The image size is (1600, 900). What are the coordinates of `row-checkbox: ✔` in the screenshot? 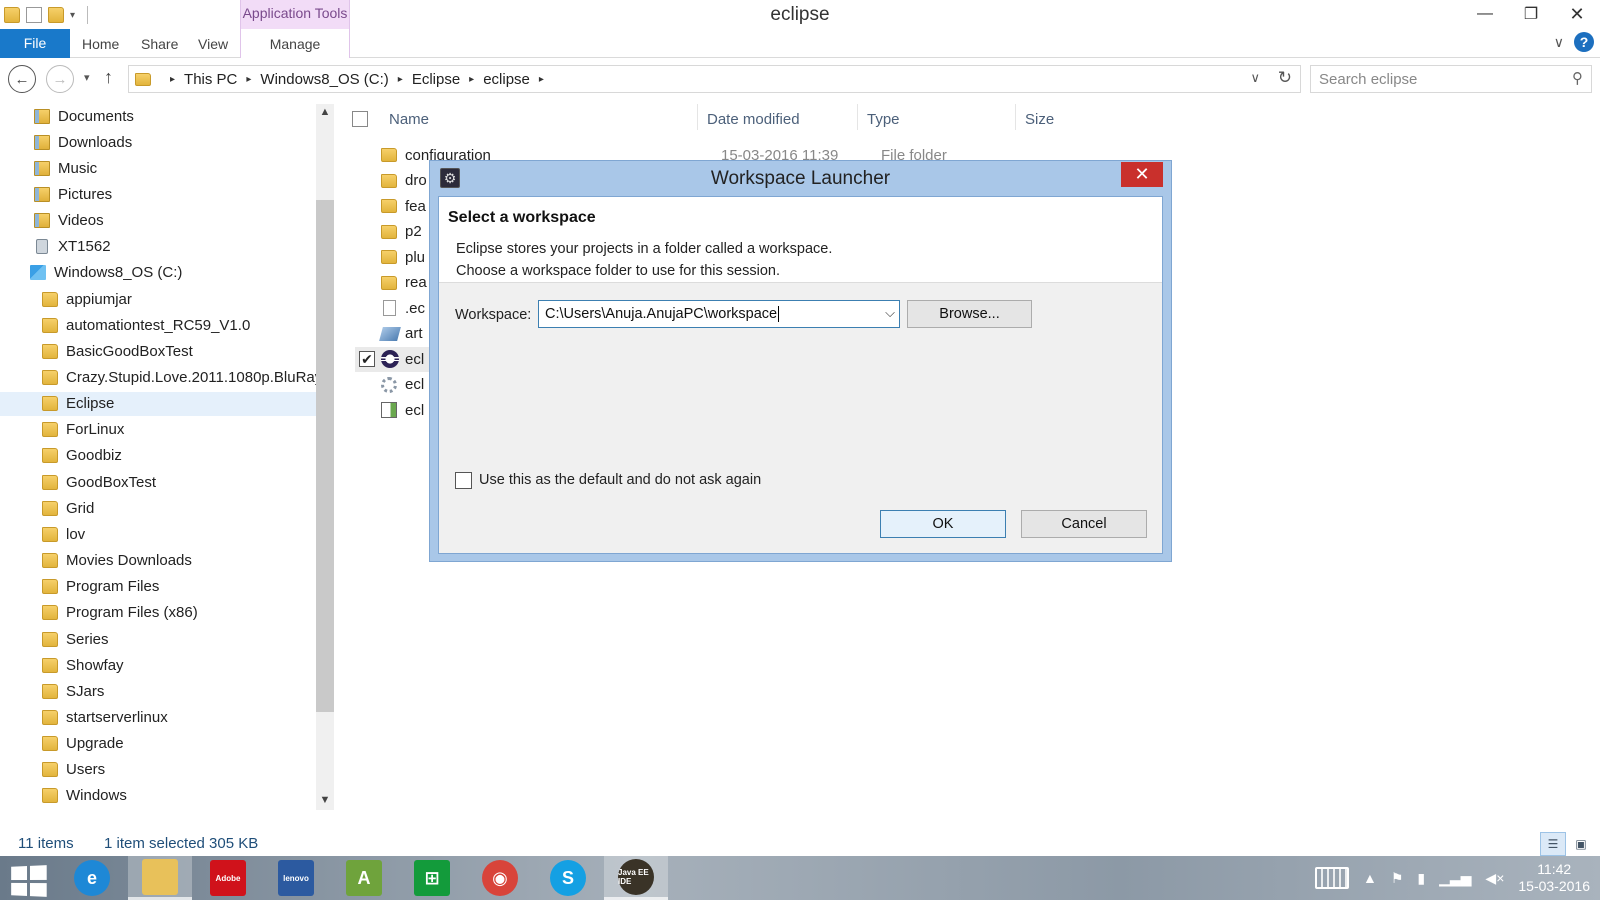 It's located at (367, 359).